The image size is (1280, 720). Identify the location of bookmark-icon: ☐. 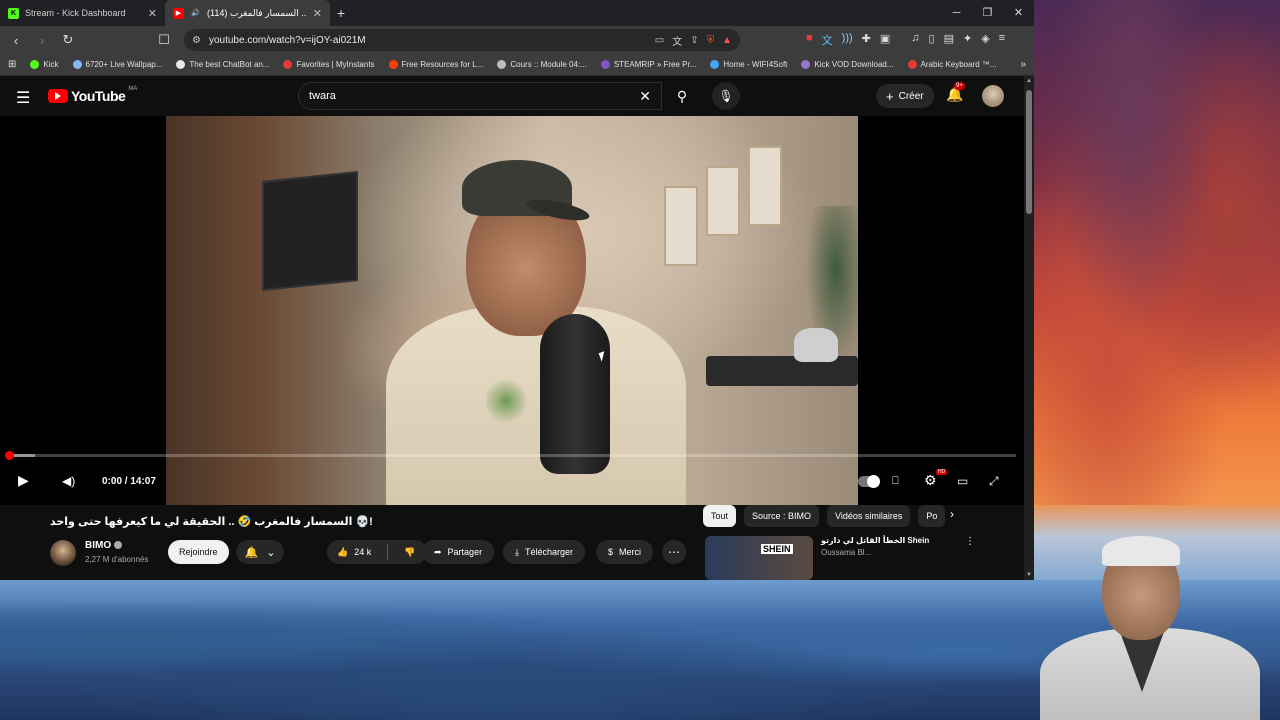
(164, 40).